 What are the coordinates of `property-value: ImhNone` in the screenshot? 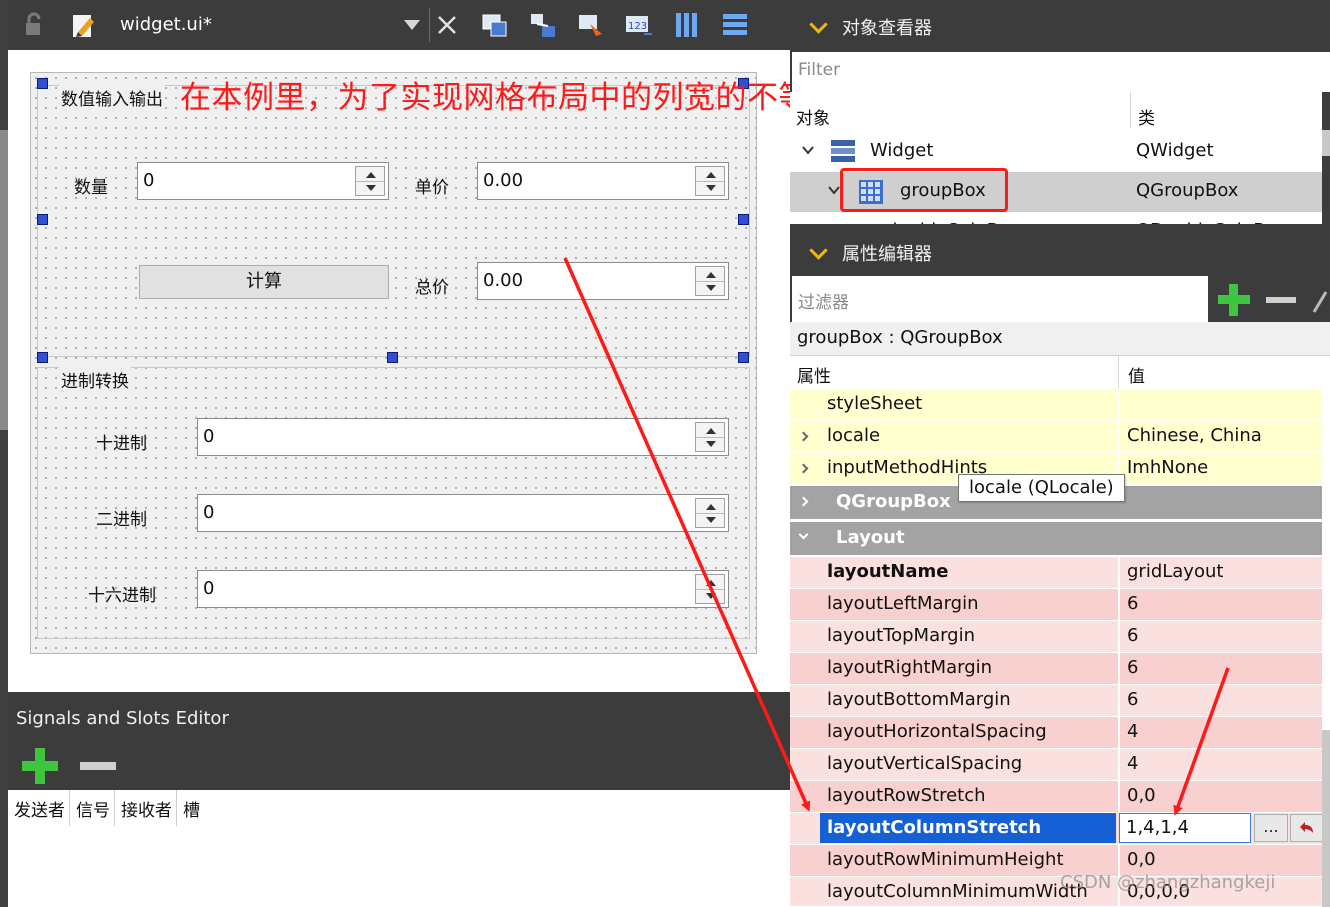 It's located at (1167, 467).